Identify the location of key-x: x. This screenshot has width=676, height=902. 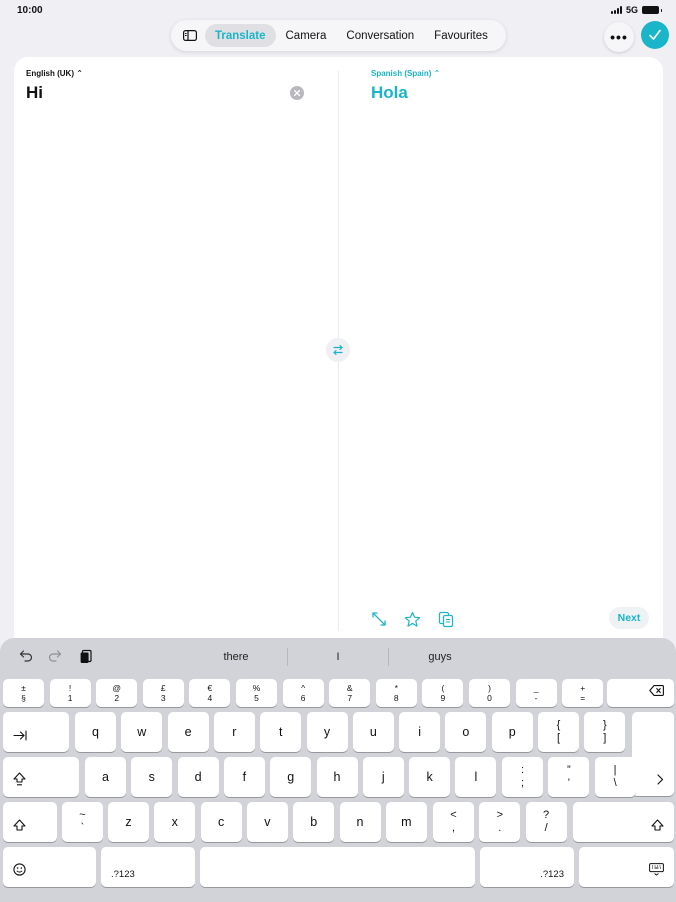
(175, 822).